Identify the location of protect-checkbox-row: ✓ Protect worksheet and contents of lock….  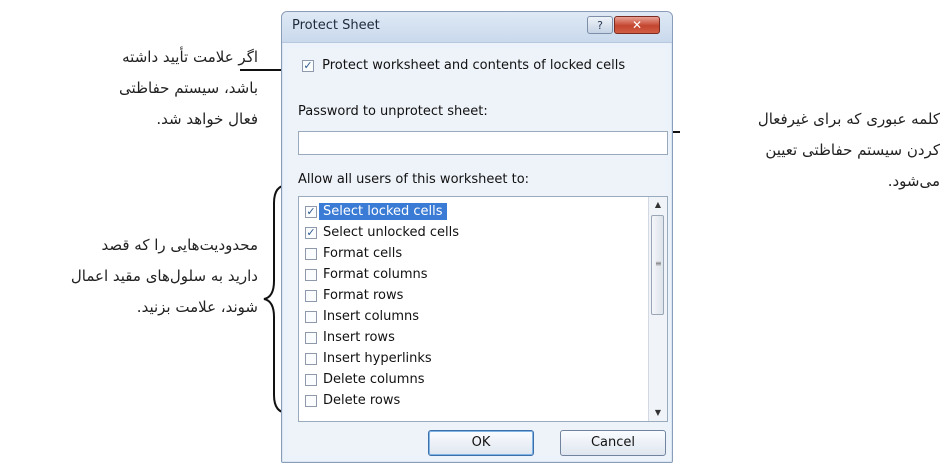
(463, 65).